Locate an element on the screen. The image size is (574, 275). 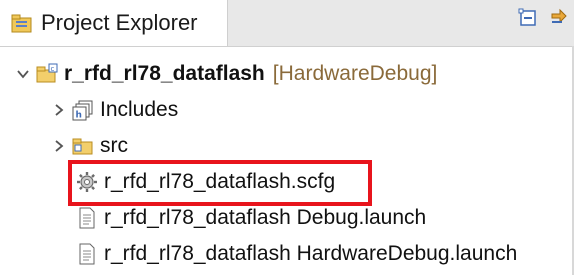
tree-item-label: r_rfd_rl78_dataflash.scfg is located at coordinates (220, 181).